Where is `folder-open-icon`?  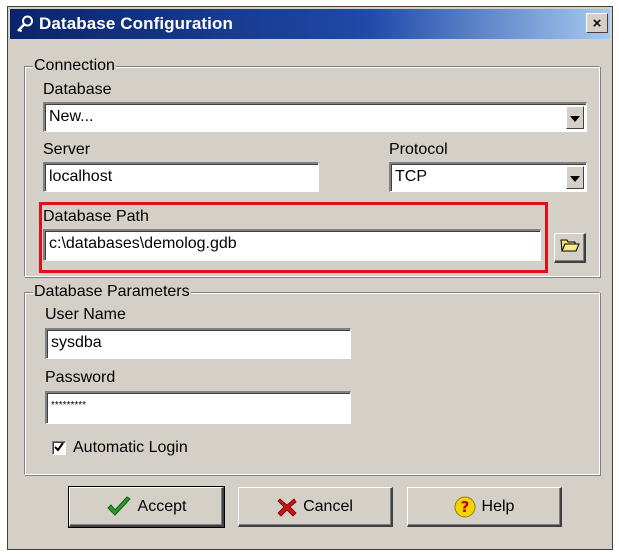
folder-open-icon is located at coordinates (569, 247).